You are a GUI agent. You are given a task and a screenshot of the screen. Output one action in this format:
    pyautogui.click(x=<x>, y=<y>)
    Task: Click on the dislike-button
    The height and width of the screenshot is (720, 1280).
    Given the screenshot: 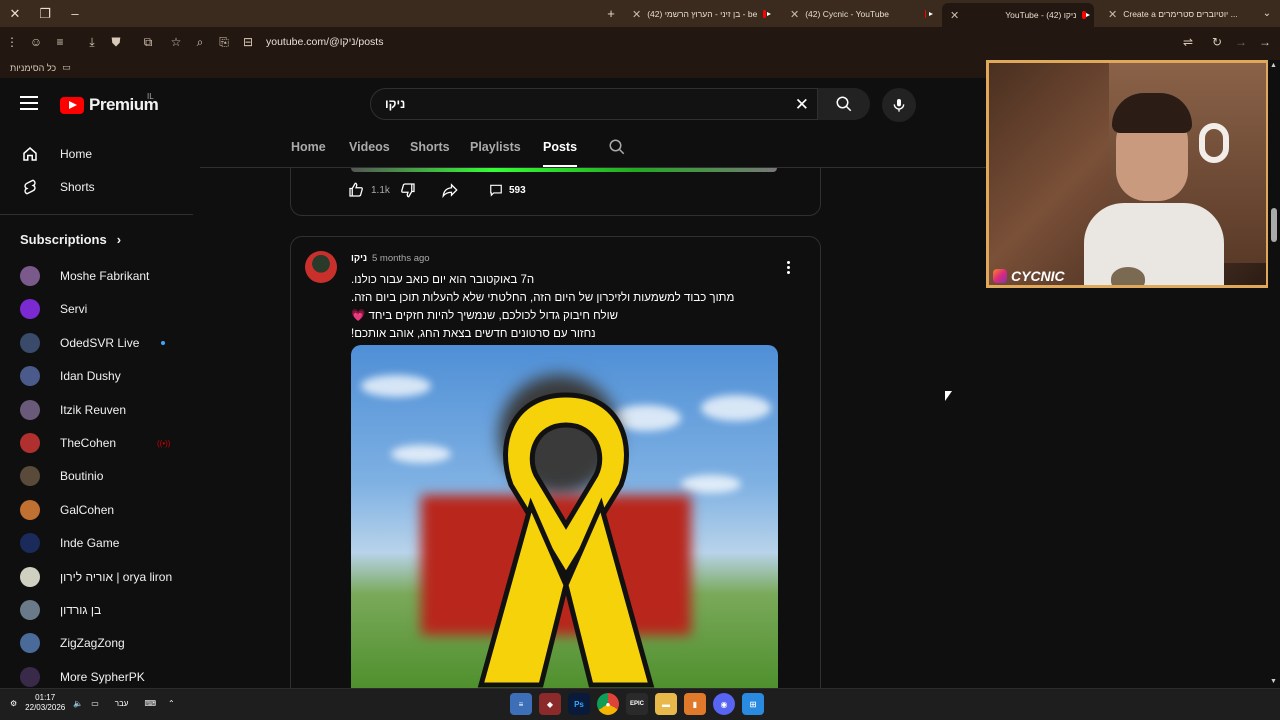 What is the action you would take?
    pyautogui.click(x=408, y=190)
    